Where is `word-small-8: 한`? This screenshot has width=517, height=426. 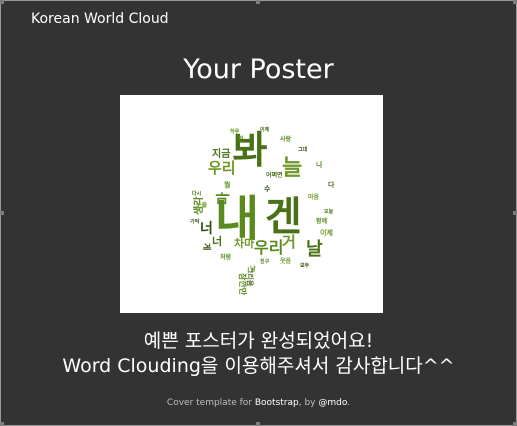
word-small-8: 한 is located at coordinates (241, 139).